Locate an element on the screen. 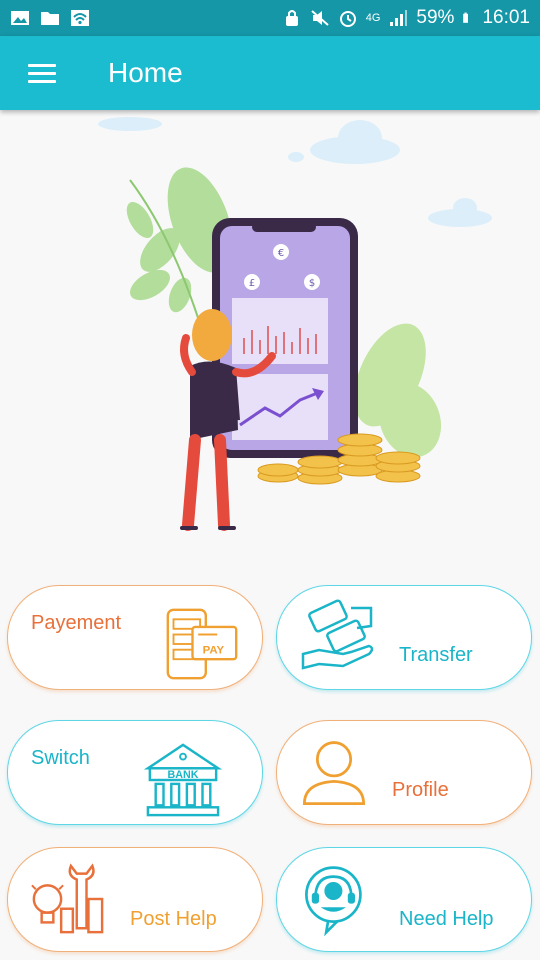 The image size is (540, 960). profile-icon is located at coordinates (334, 773).